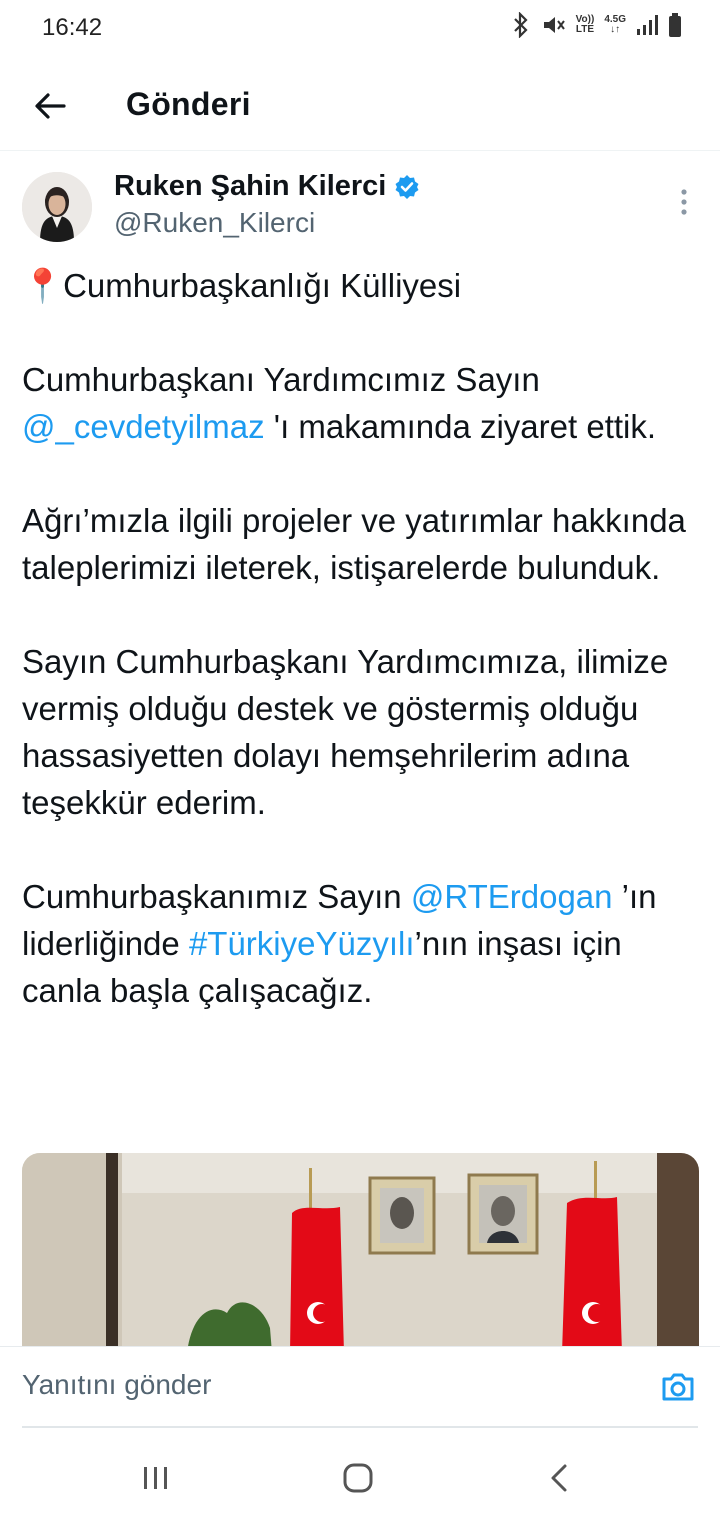  What do you see at coordinates (407, 186) in the screenshot?
I see `verified-badge-icon` at bounding box center [407, 186].